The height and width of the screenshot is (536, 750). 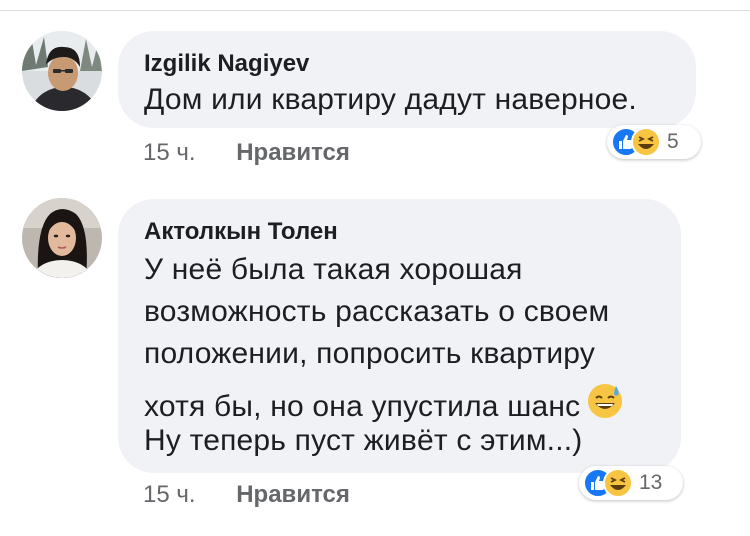 I want to click on comment-text-line: хотя бы, но она упустила шанс, so click(x=384, y=403).